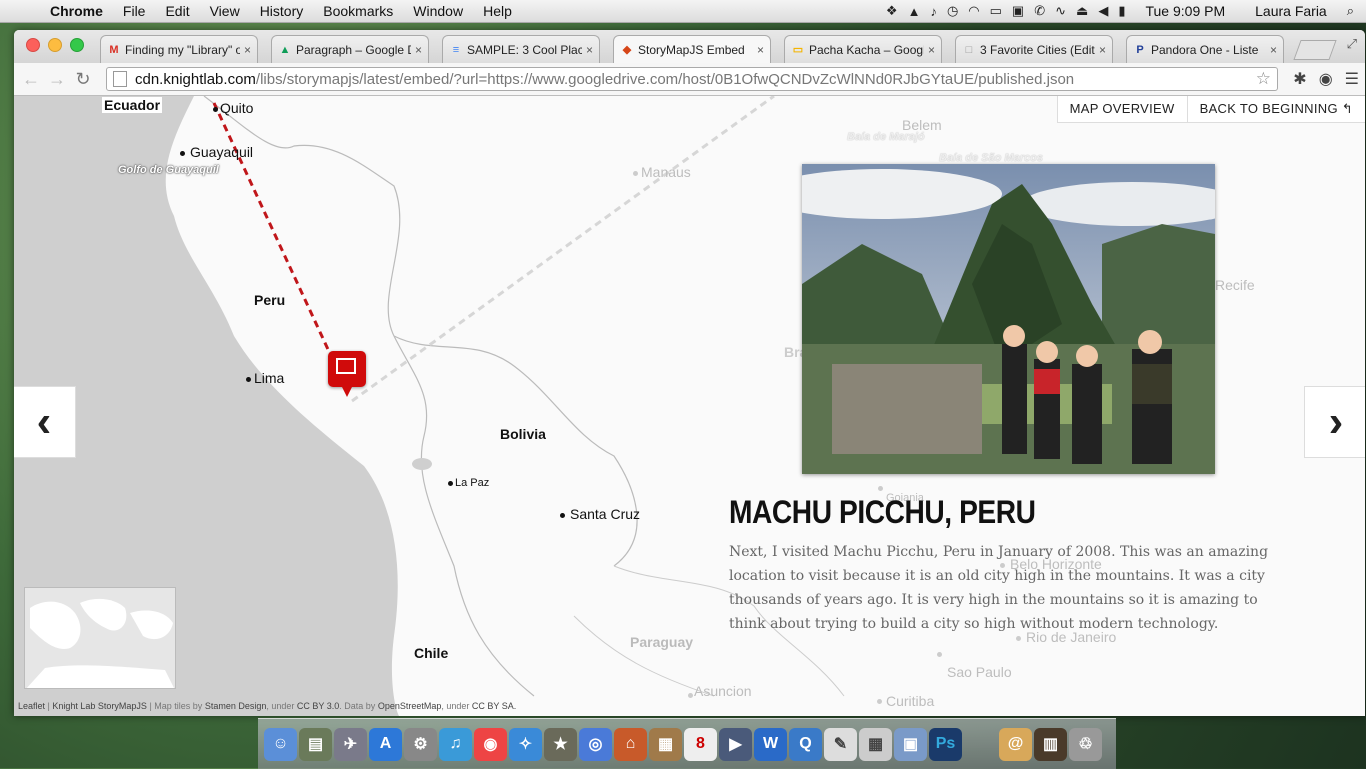 This screenshot has height=769, width=1366. I want to click on previous-slide-button: ‹, so click(45, 422).